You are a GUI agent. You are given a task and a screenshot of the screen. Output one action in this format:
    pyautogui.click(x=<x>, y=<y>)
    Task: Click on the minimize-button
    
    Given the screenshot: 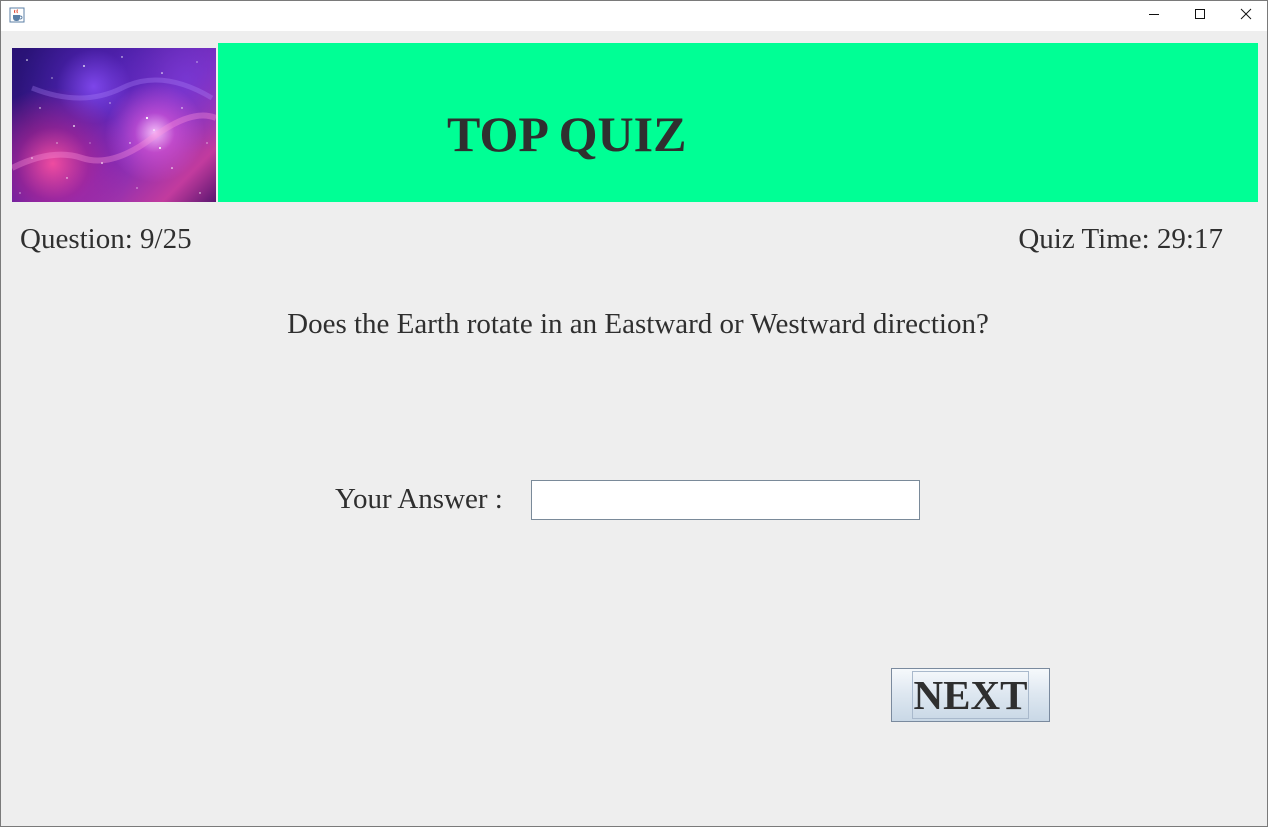 What is the action you would take?
    pyautogui.click(x=1154, y=16)
    